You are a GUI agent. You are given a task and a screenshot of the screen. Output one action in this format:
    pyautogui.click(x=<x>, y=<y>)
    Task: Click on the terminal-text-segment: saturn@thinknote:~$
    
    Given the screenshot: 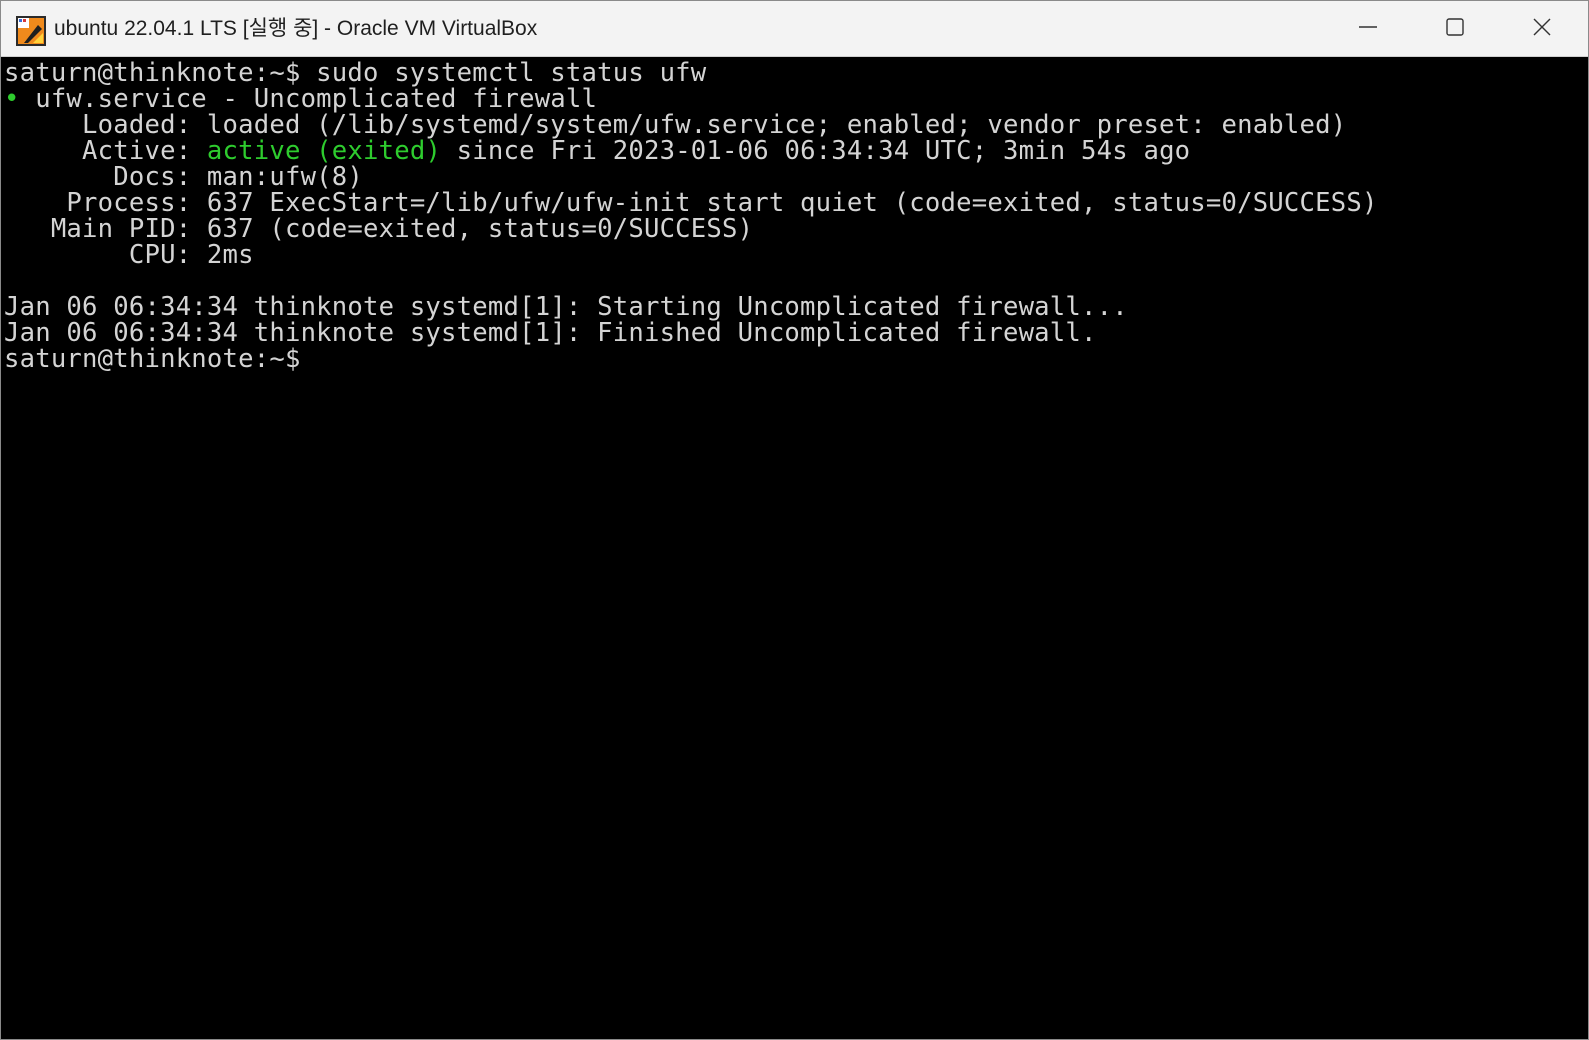 What is the action you would take?
    pyautogui.click(x=152, y=359)
    